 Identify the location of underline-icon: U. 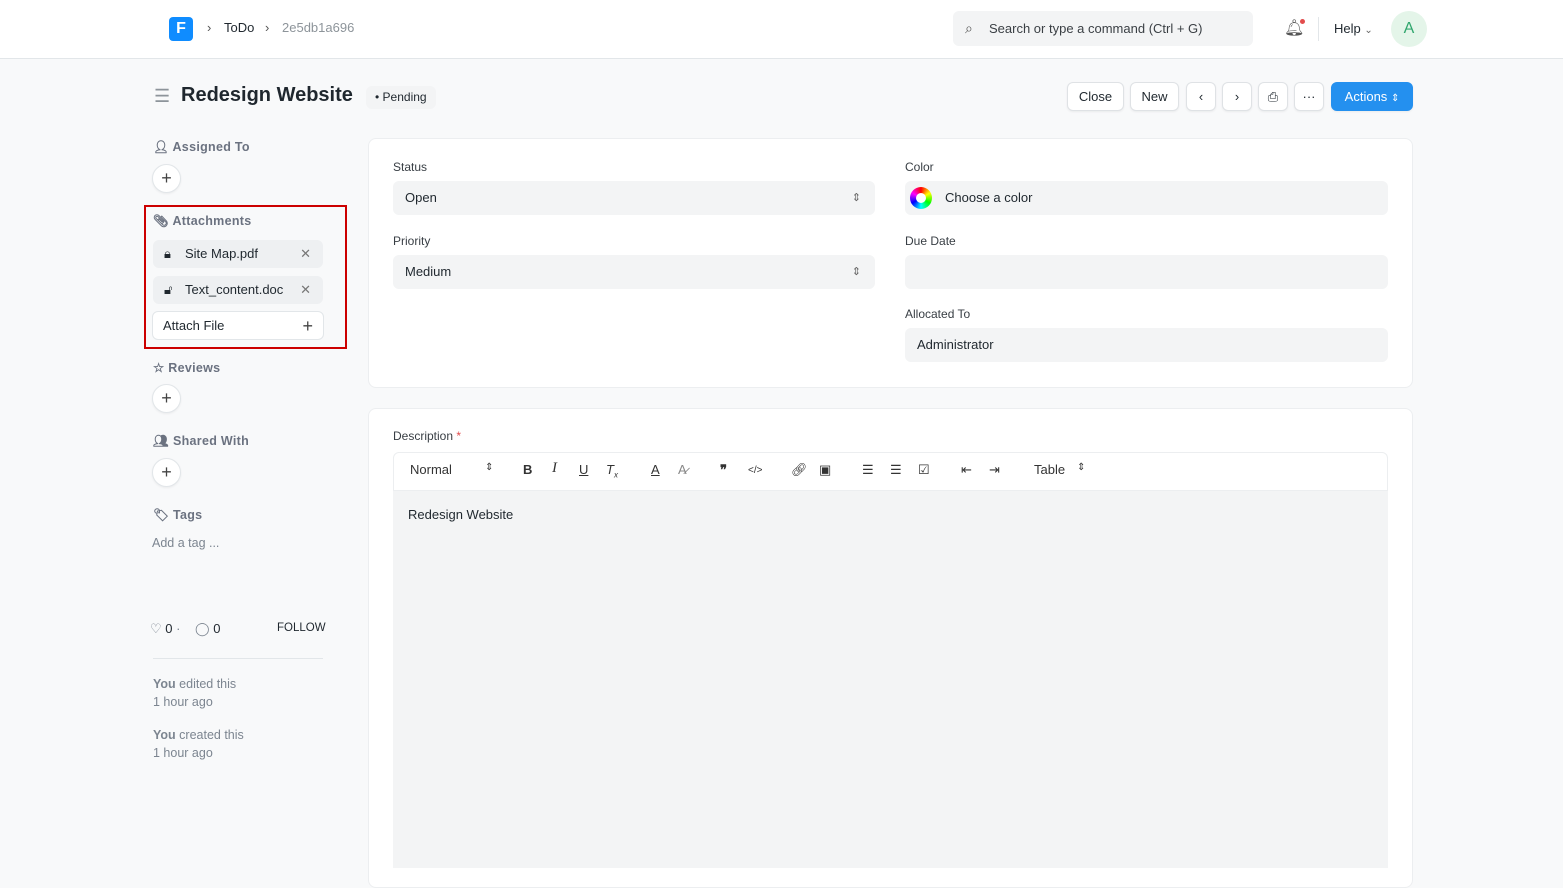
(583, 469).